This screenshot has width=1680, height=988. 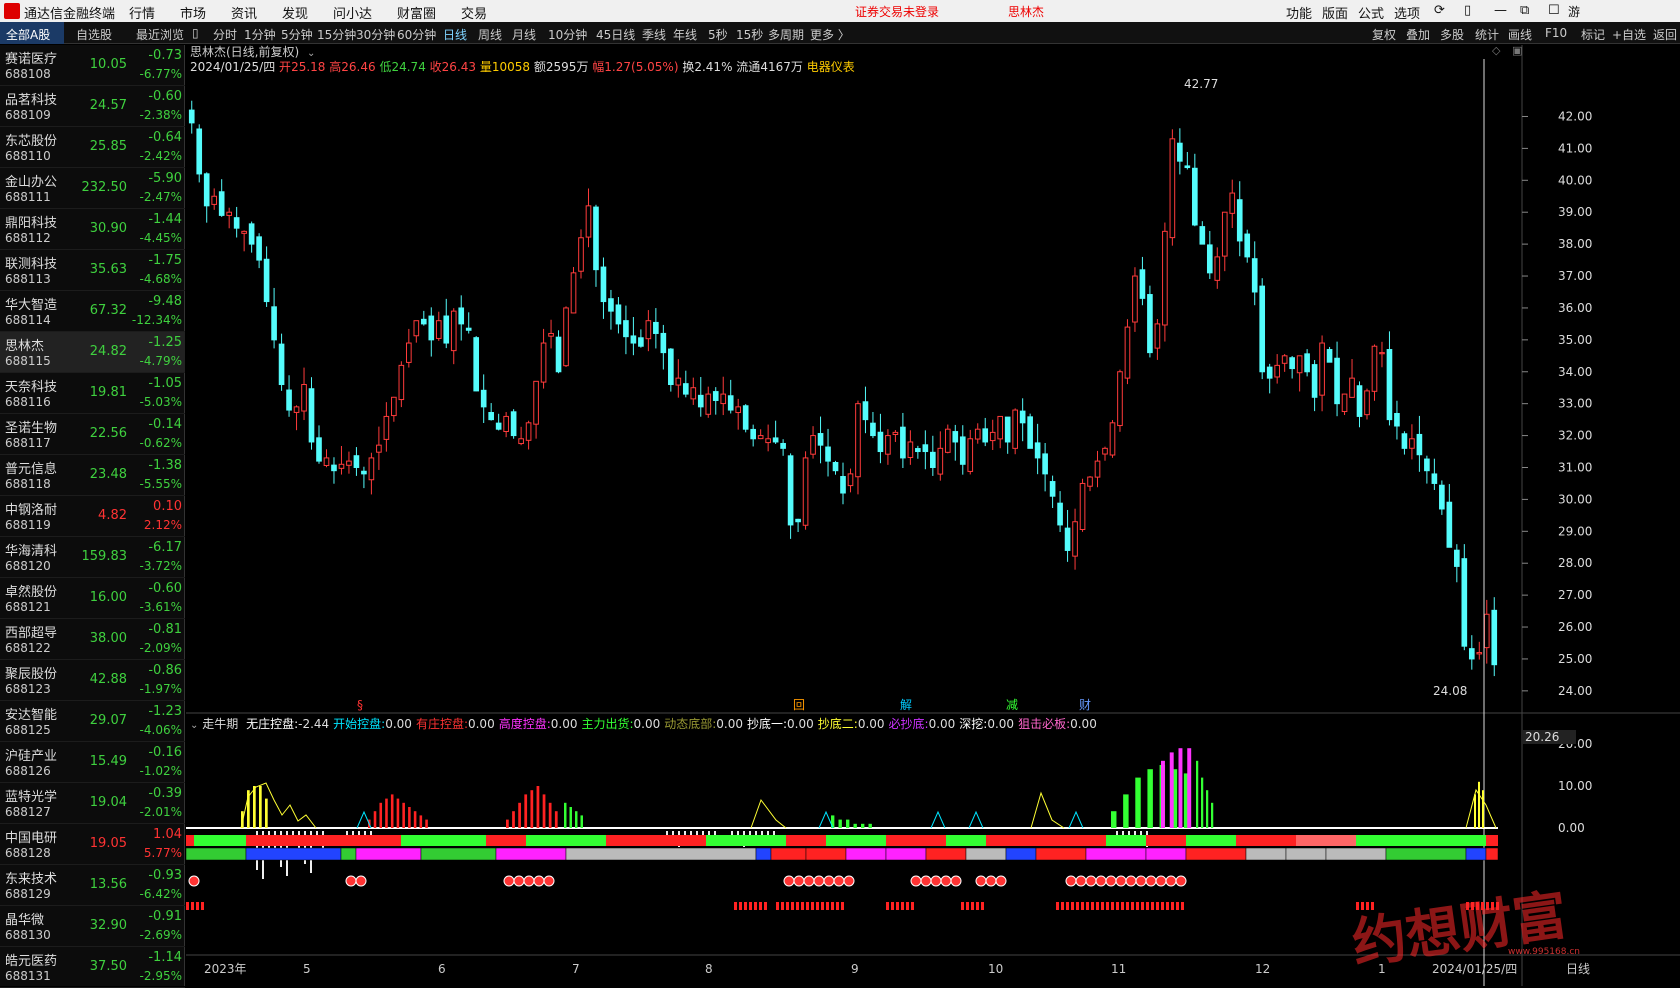 I want to click on period-tab-10: 45日线, so click(x=615, y=34).